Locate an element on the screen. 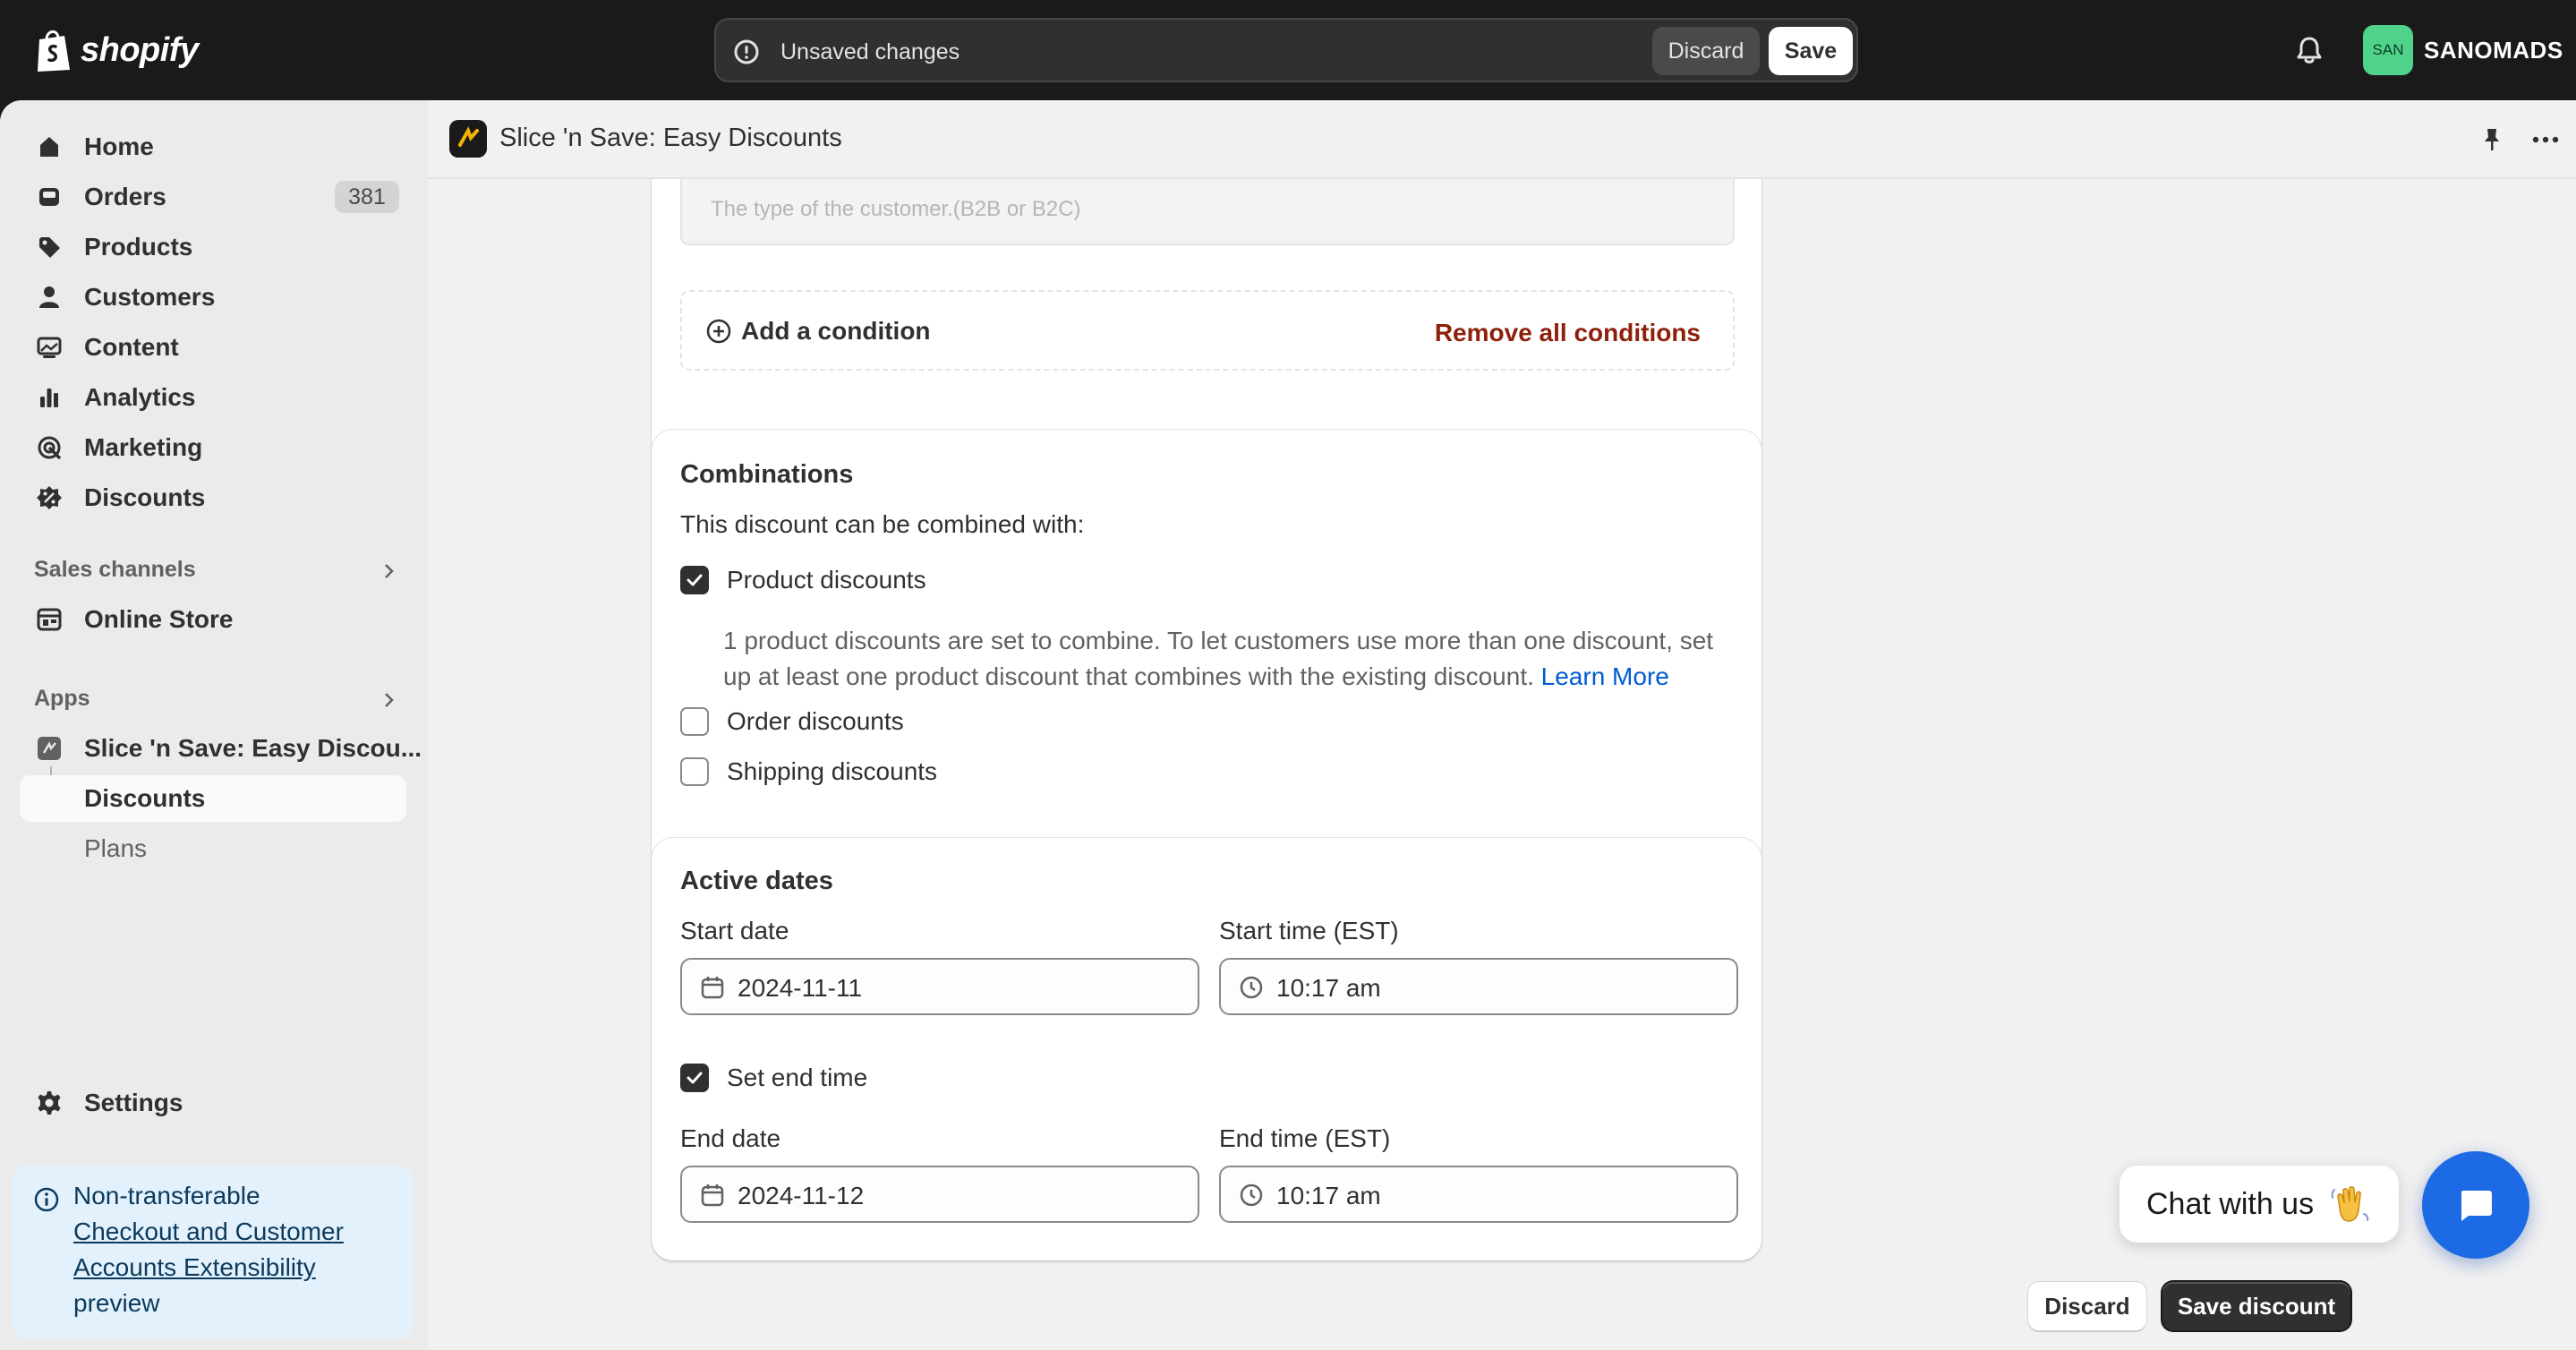 This screenshot has width=2576, height=1350. end-time-value: 10:17 am is located at coordinates (1328, 1195).